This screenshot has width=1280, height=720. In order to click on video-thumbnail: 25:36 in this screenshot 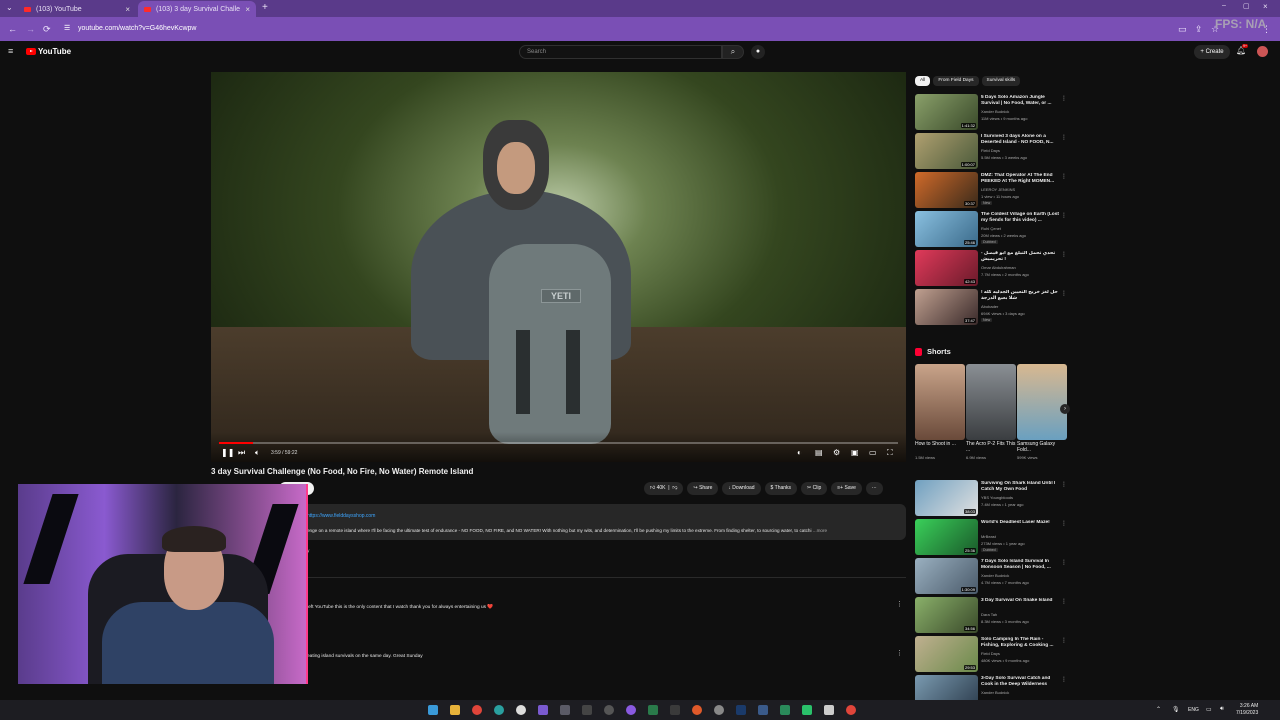, I will do `click(946, 537)`.